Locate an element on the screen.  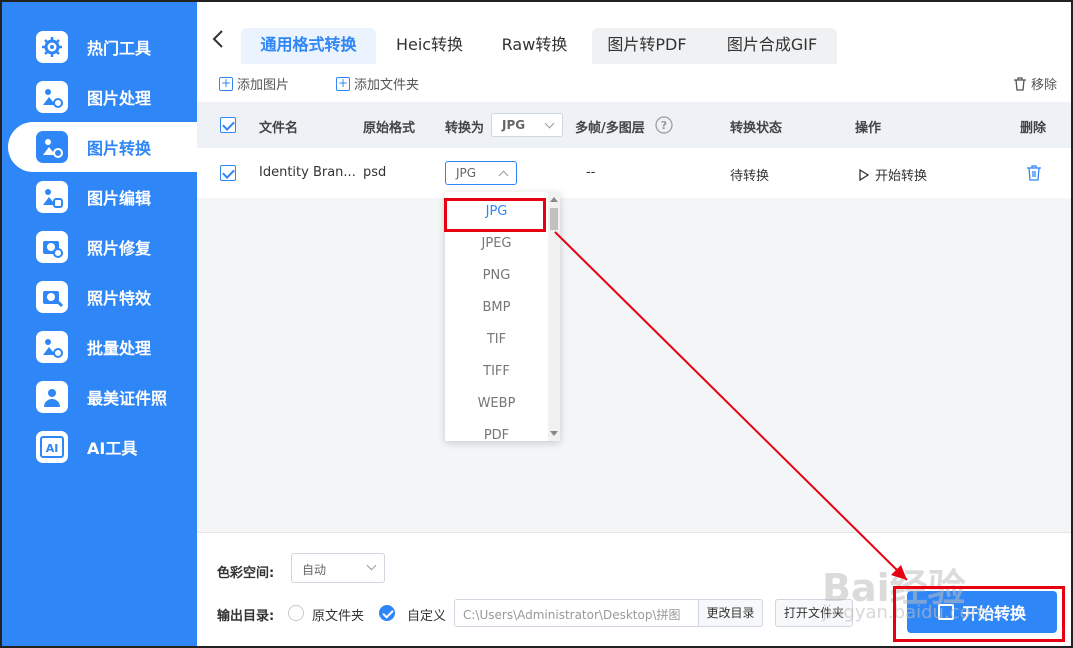
color-space-value: 自动 is located at coordinates (314, 570).